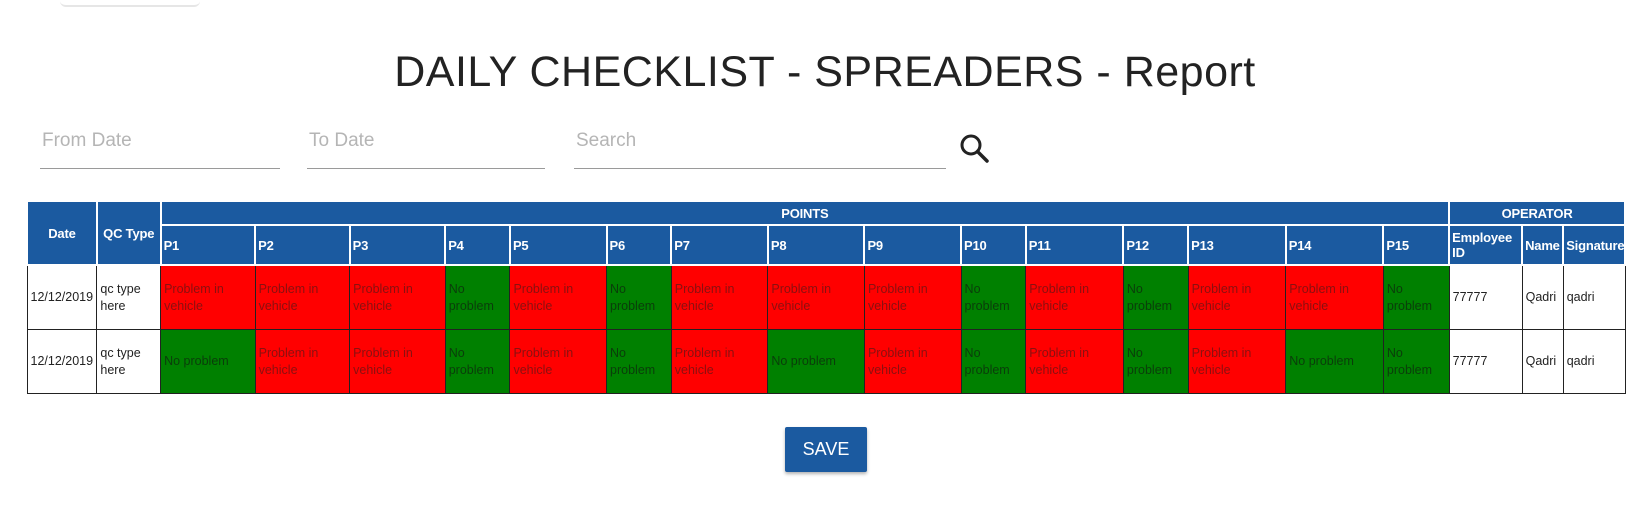 Image resolution: width=1650 pixels, height=505 pixels. I want to click on header-point-14: P14, so click(1334, 245).